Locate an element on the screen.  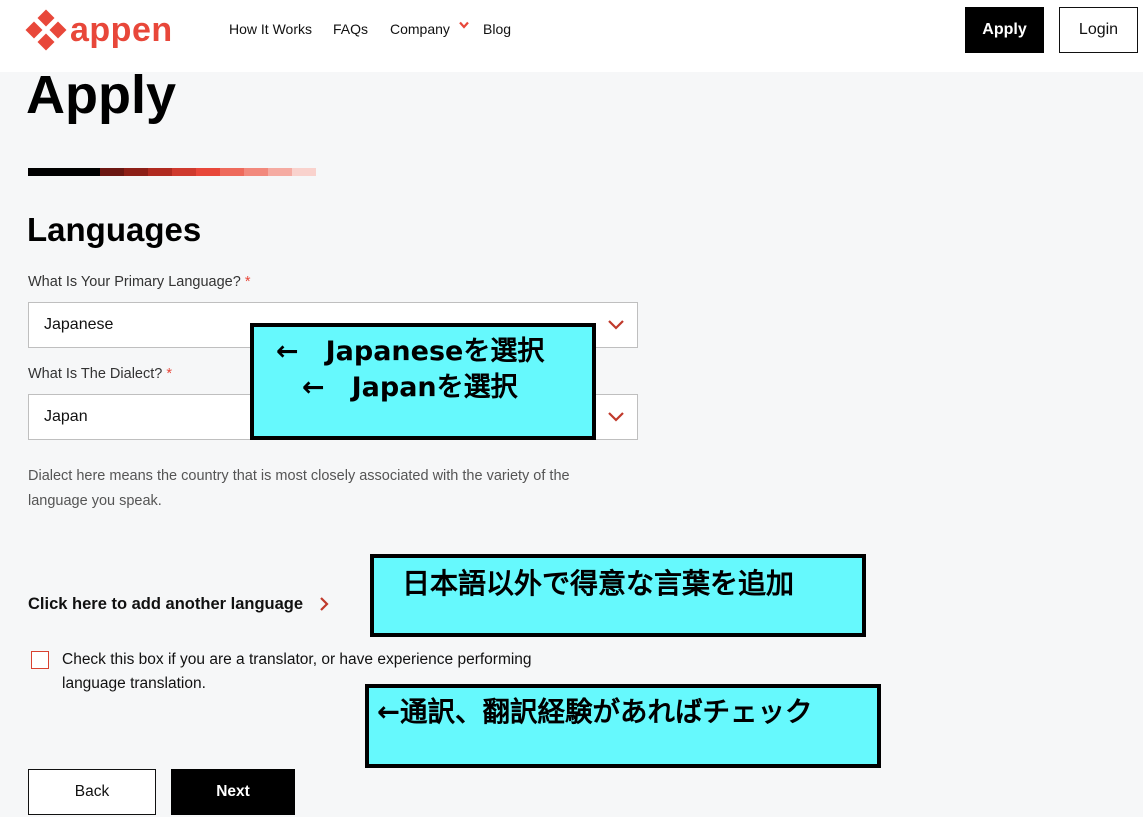
dialect-label: What Is The Dialect? * is located at coordinates (100, 374).